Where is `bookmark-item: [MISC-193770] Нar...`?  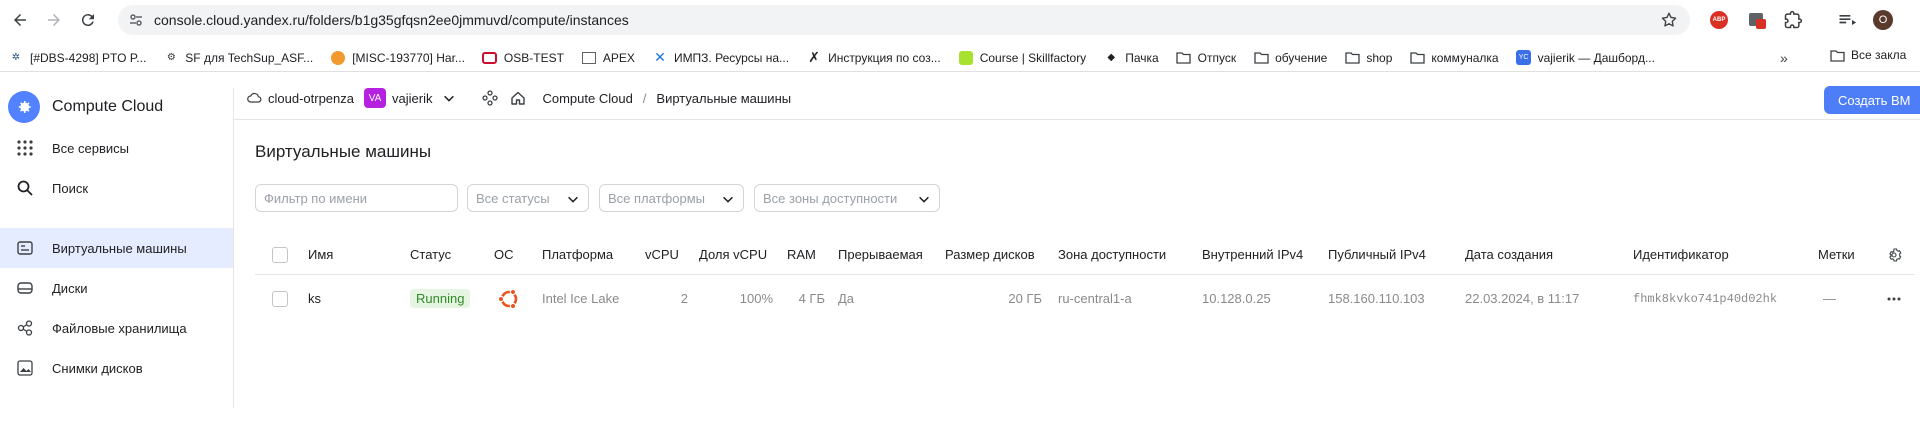 bookmark-item: [MISC-193770] Нar... is located at coordinates (397, 58).